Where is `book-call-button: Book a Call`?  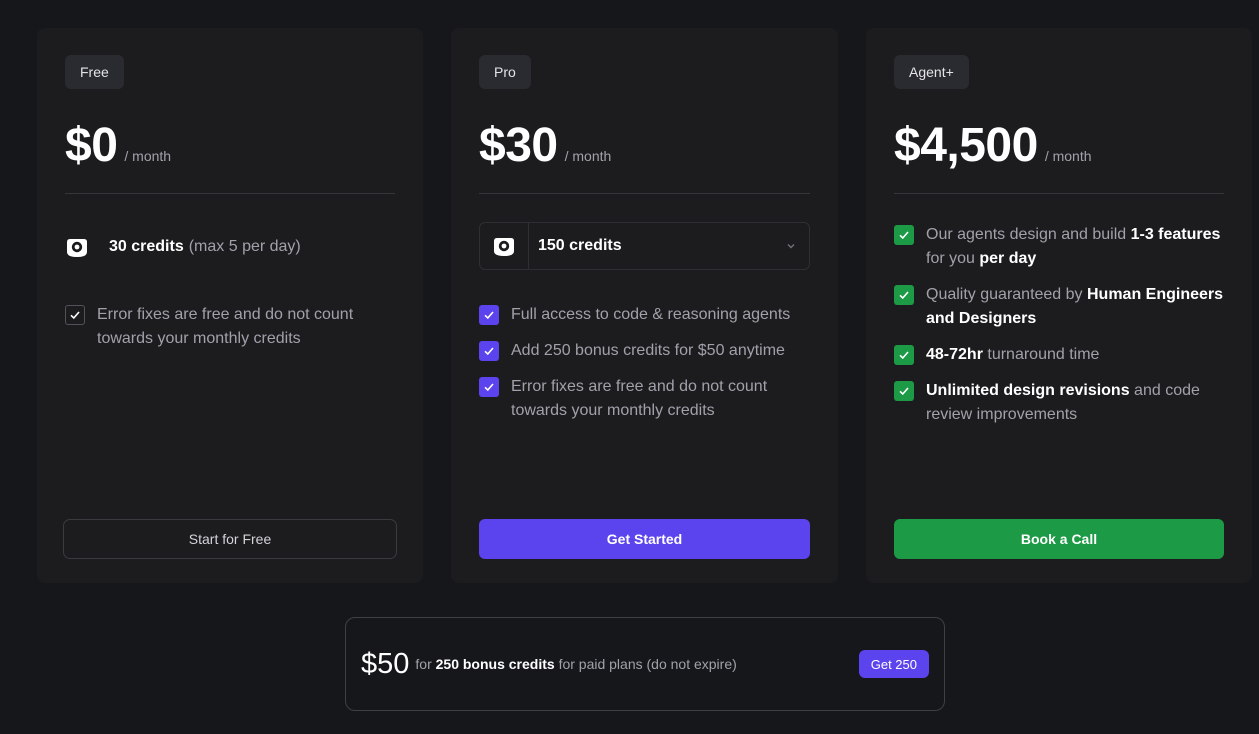
book-call-button: Book a Call is located at coordinates (1059, 539).